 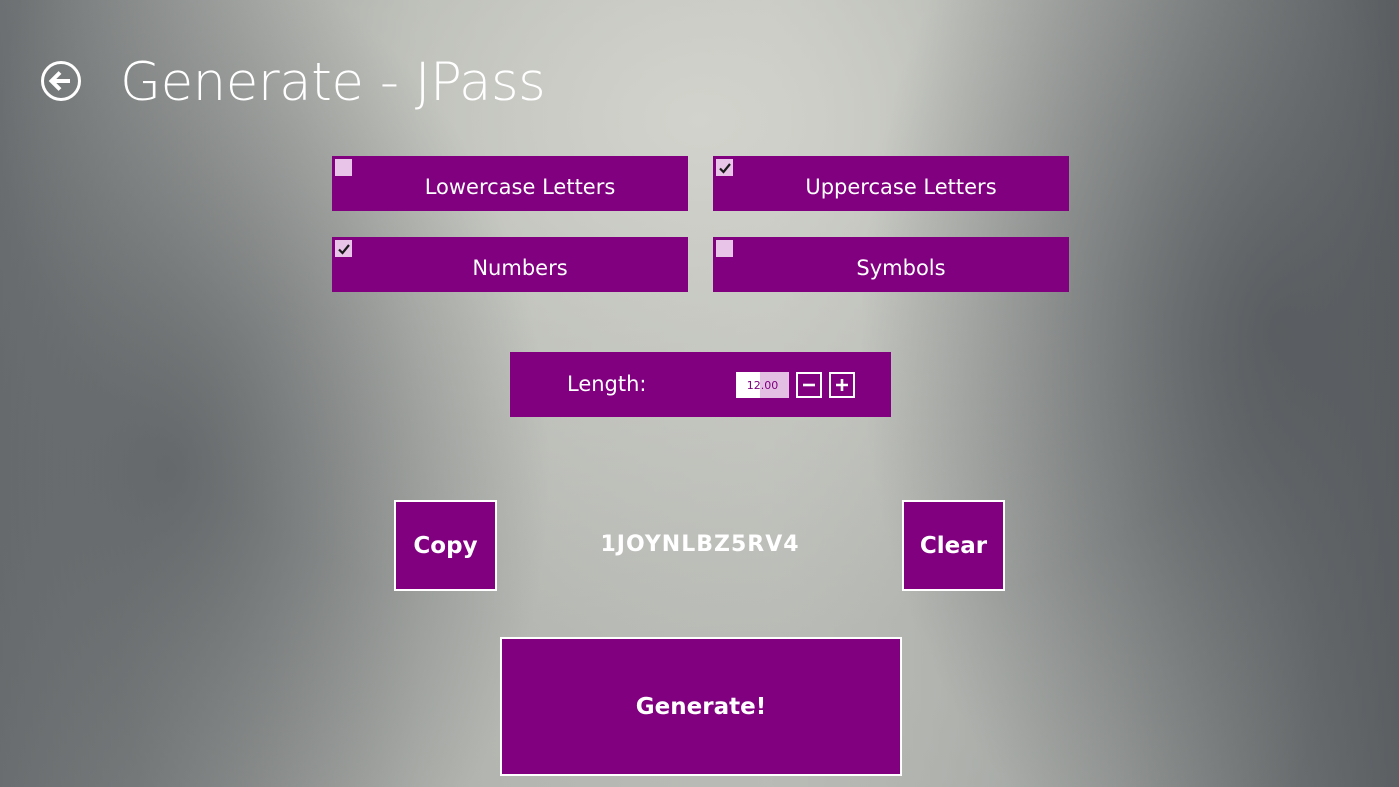 I want to click on length-panel: Length:, so click(x=700, y=384).